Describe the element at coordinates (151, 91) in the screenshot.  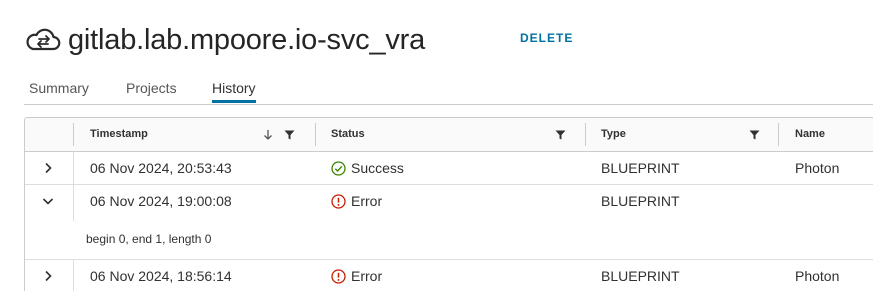
I see `tab-projects: Projects` at that location.